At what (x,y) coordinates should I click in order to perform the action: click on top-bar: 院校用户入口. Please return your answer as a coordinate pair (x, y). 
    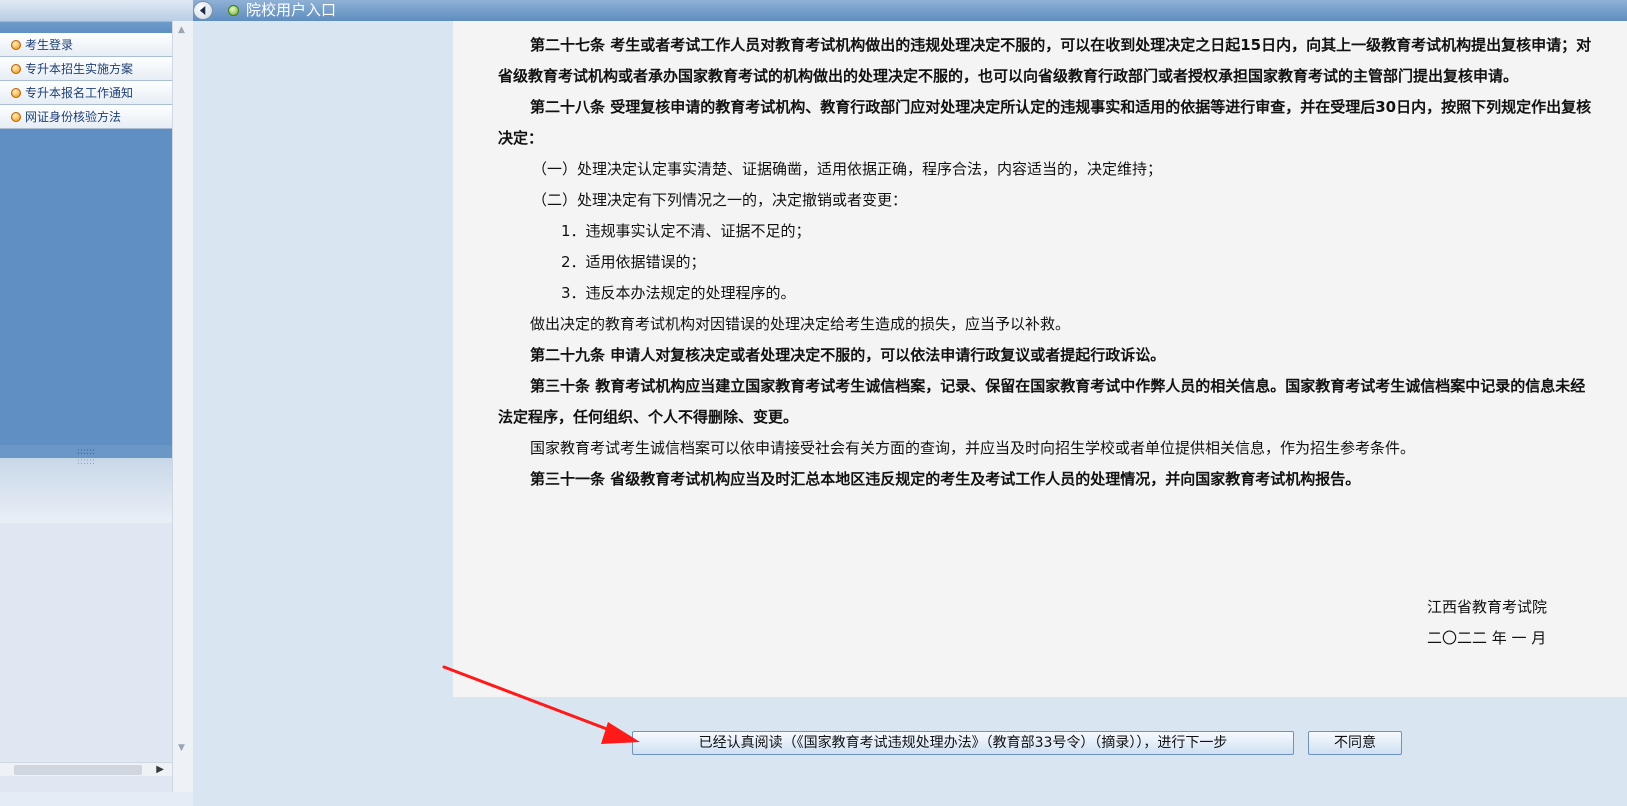
    Looking at the image, I should click on (813, 10).